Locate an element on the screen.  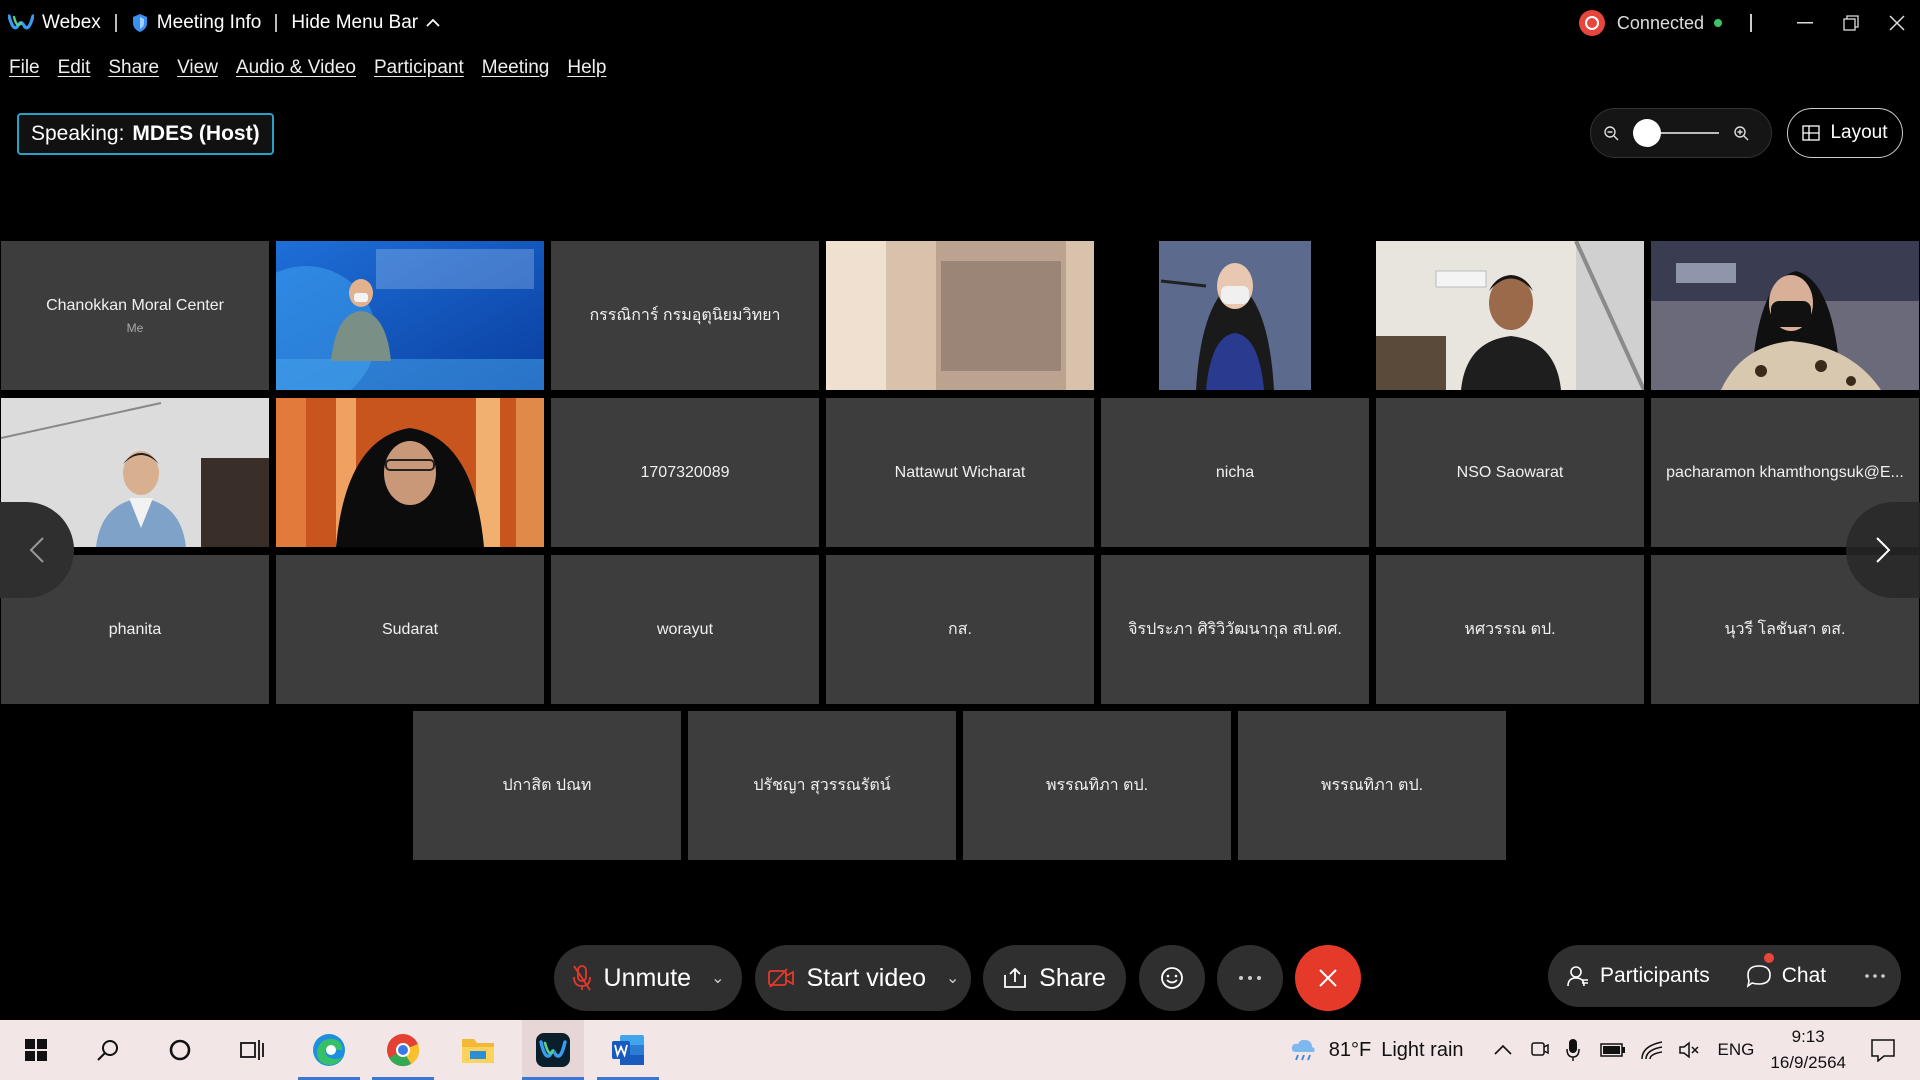
participant-tile: Nattawut Wicharat is located at coordinates (960, 472).